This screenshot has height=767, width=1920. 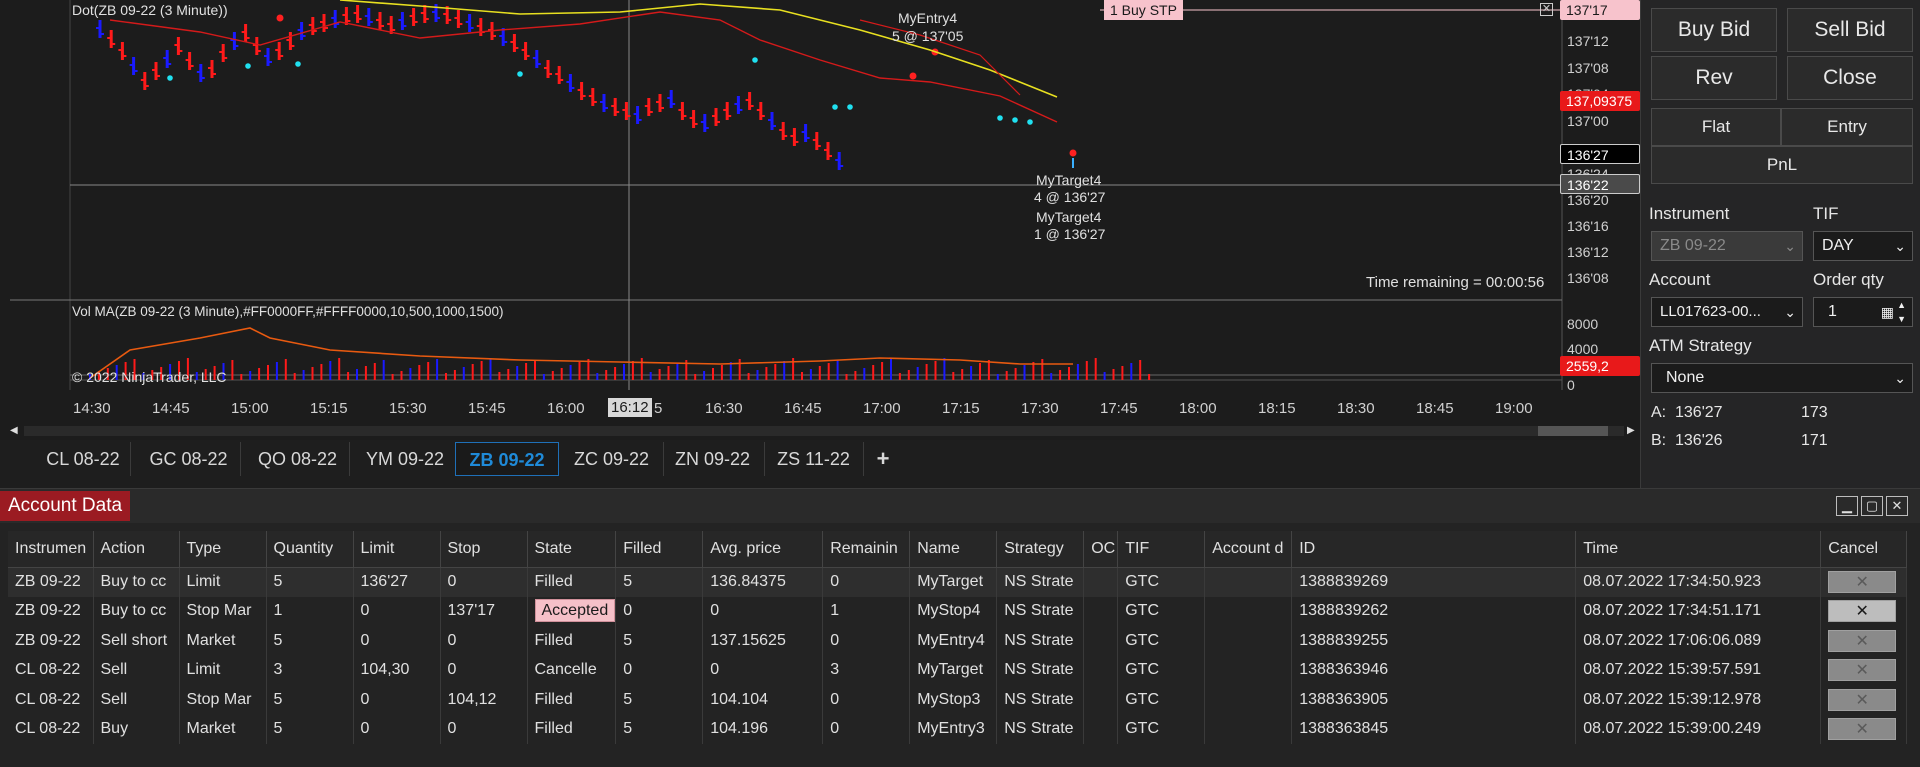 What do you see at coordinates (51, 670) in the screenshot?
I see `table-cell: CL 08-22` at bounding box center [51, 670].